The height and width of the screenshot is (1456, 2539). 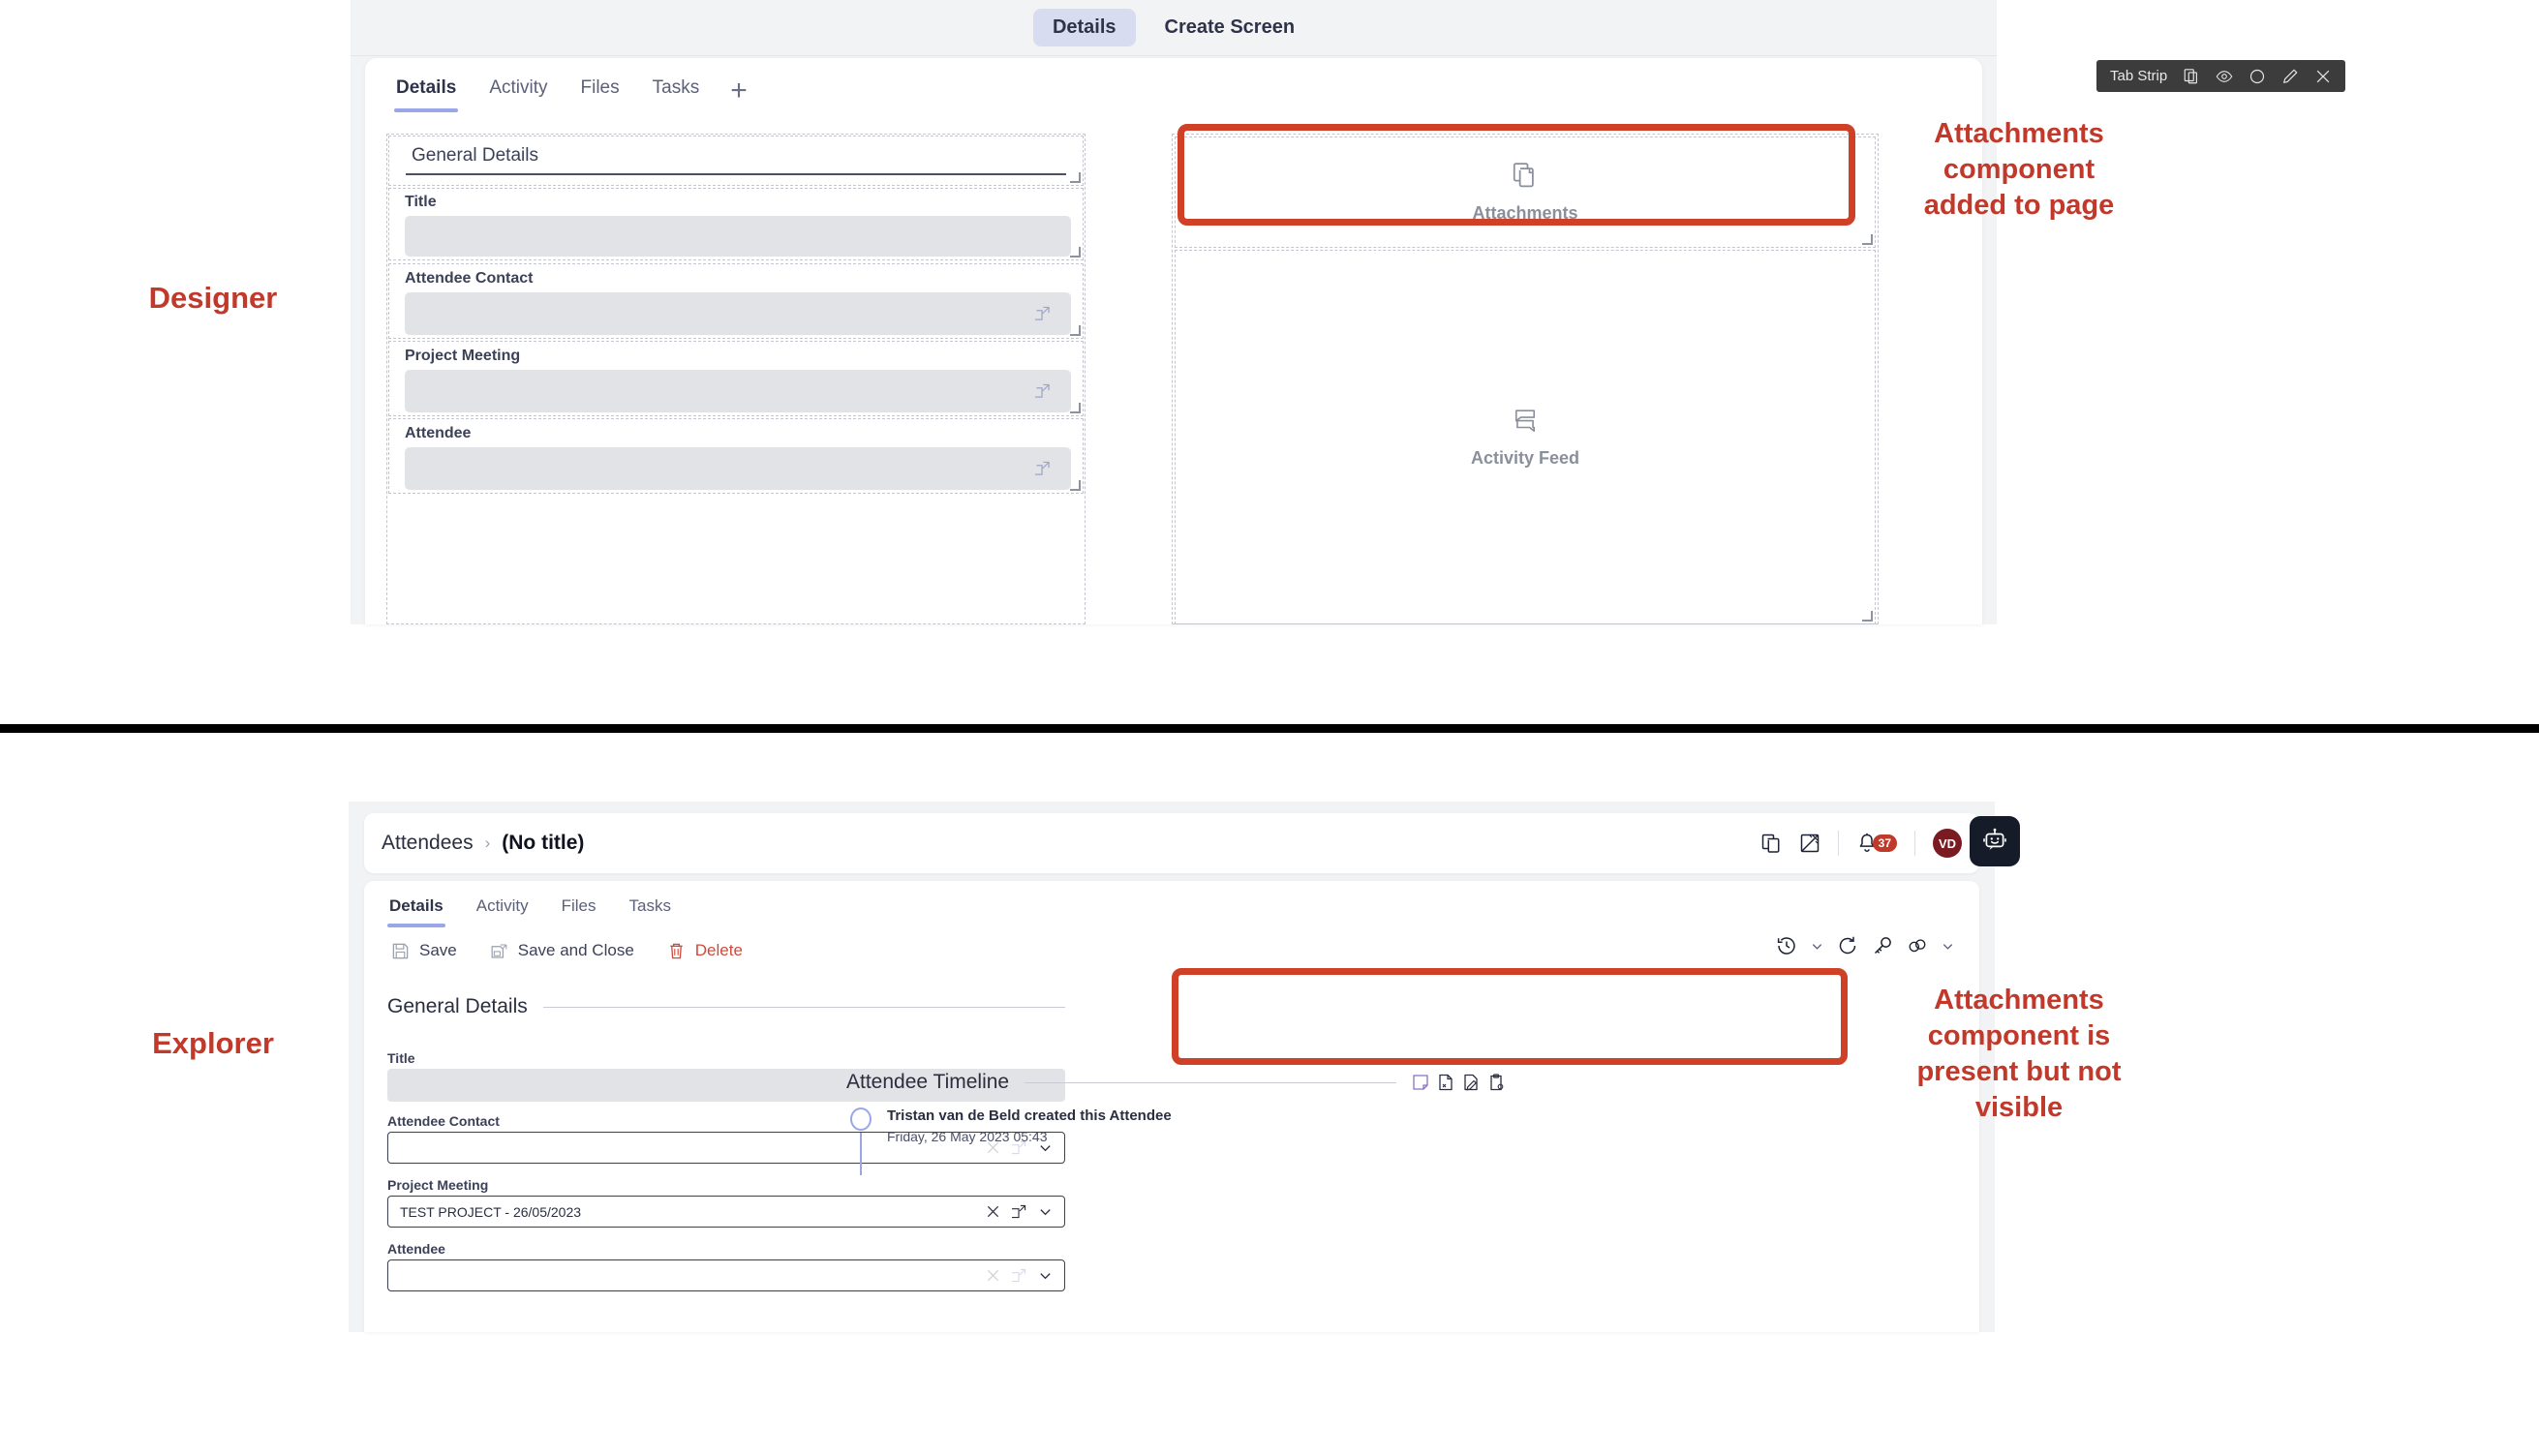 What do you see at coordinates (1917, 946) in the screenshot?
I see `links-icon` at bounding box center [1917, 946].